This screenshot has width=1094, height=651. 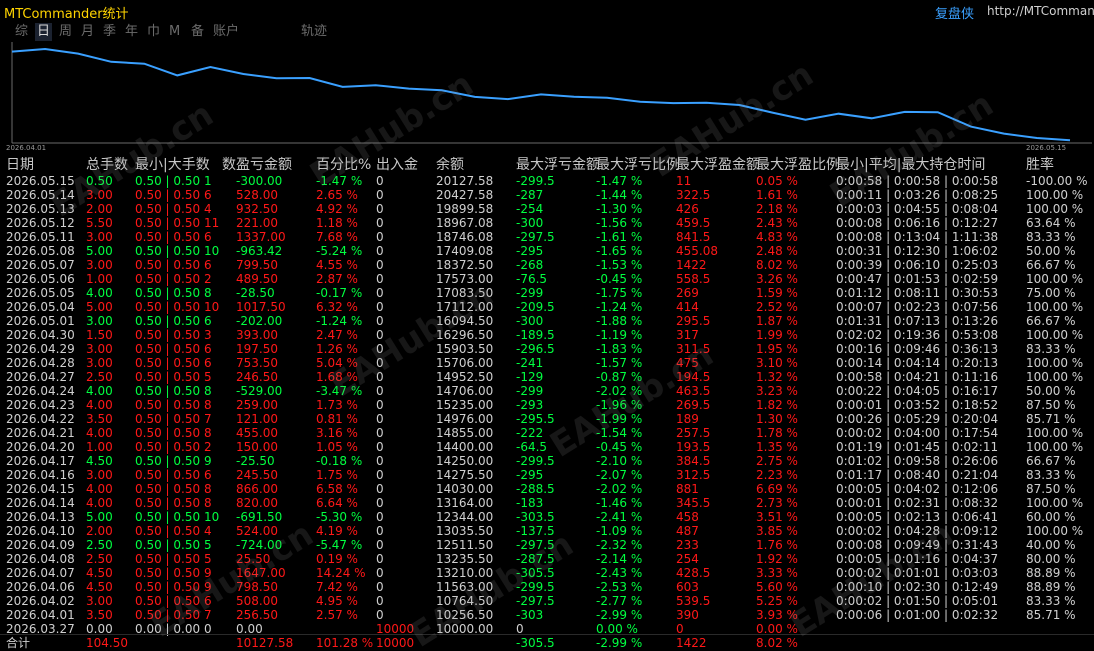 I want to click on row-max-float-loss: -295, so click(x=530, y=475).